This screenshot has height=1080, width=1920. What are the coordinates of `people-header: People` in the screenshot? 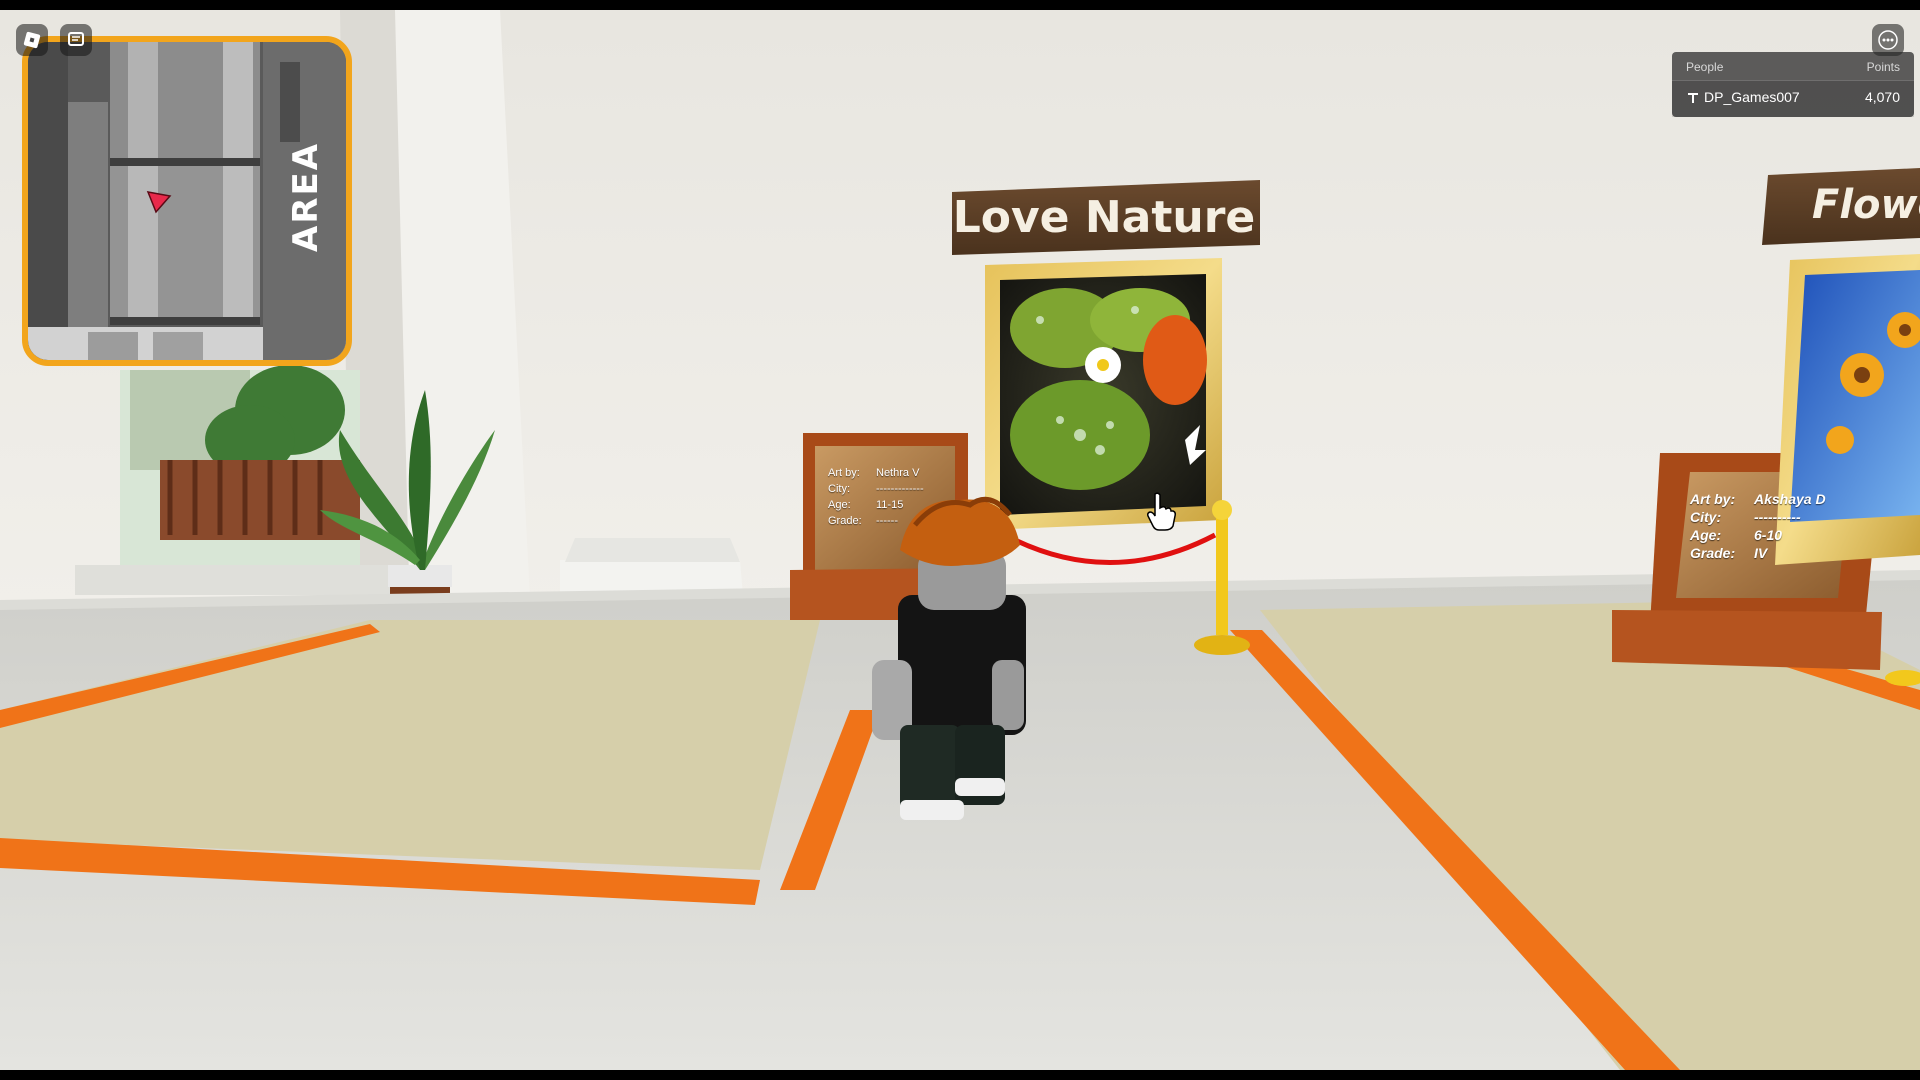 It's located at (1705, 67).